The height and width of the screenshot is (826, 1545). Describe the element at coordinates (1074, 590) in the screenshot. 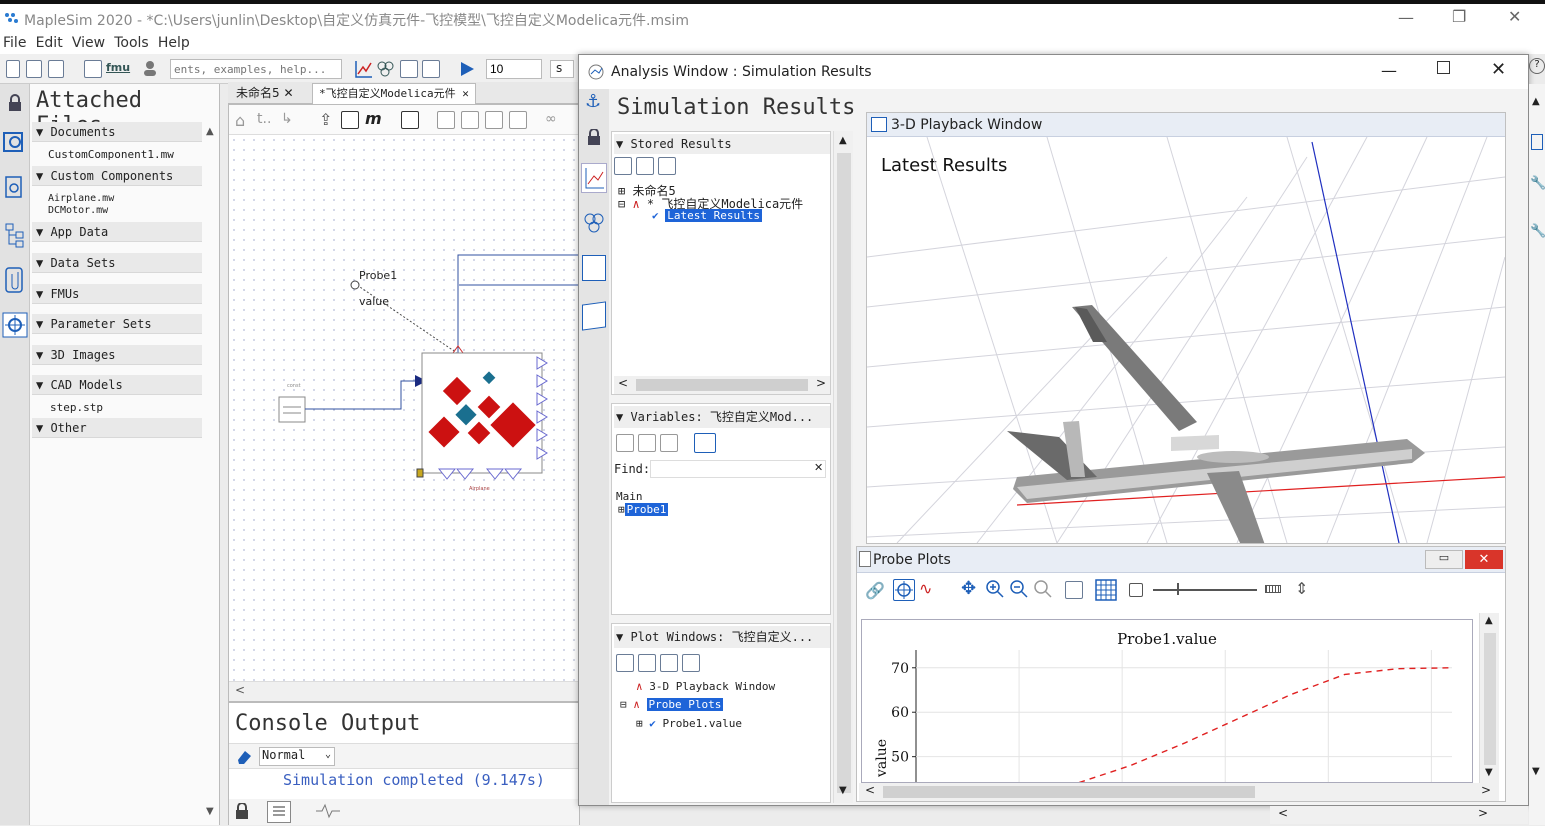

I see `legend-icon` at that location.